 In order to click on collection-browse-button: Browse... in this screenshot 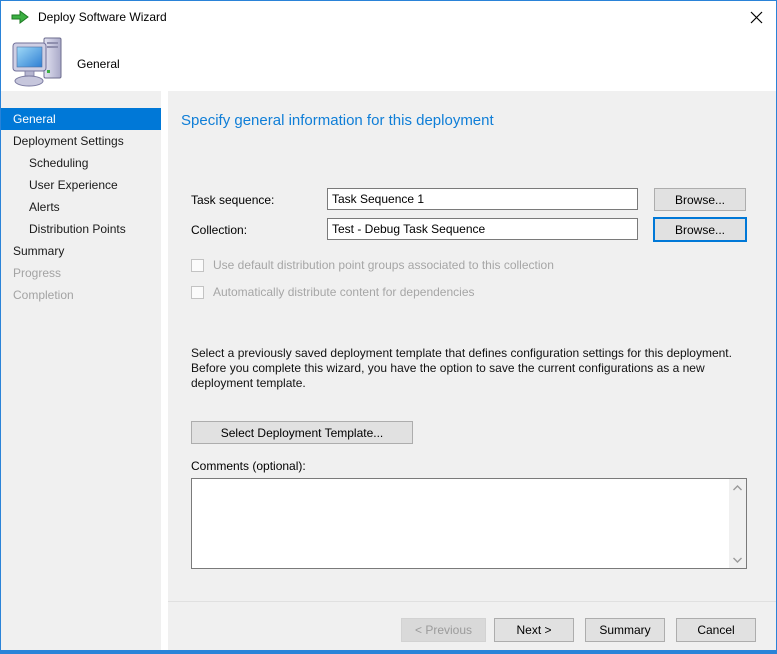, I will do `click(700, 229)`.